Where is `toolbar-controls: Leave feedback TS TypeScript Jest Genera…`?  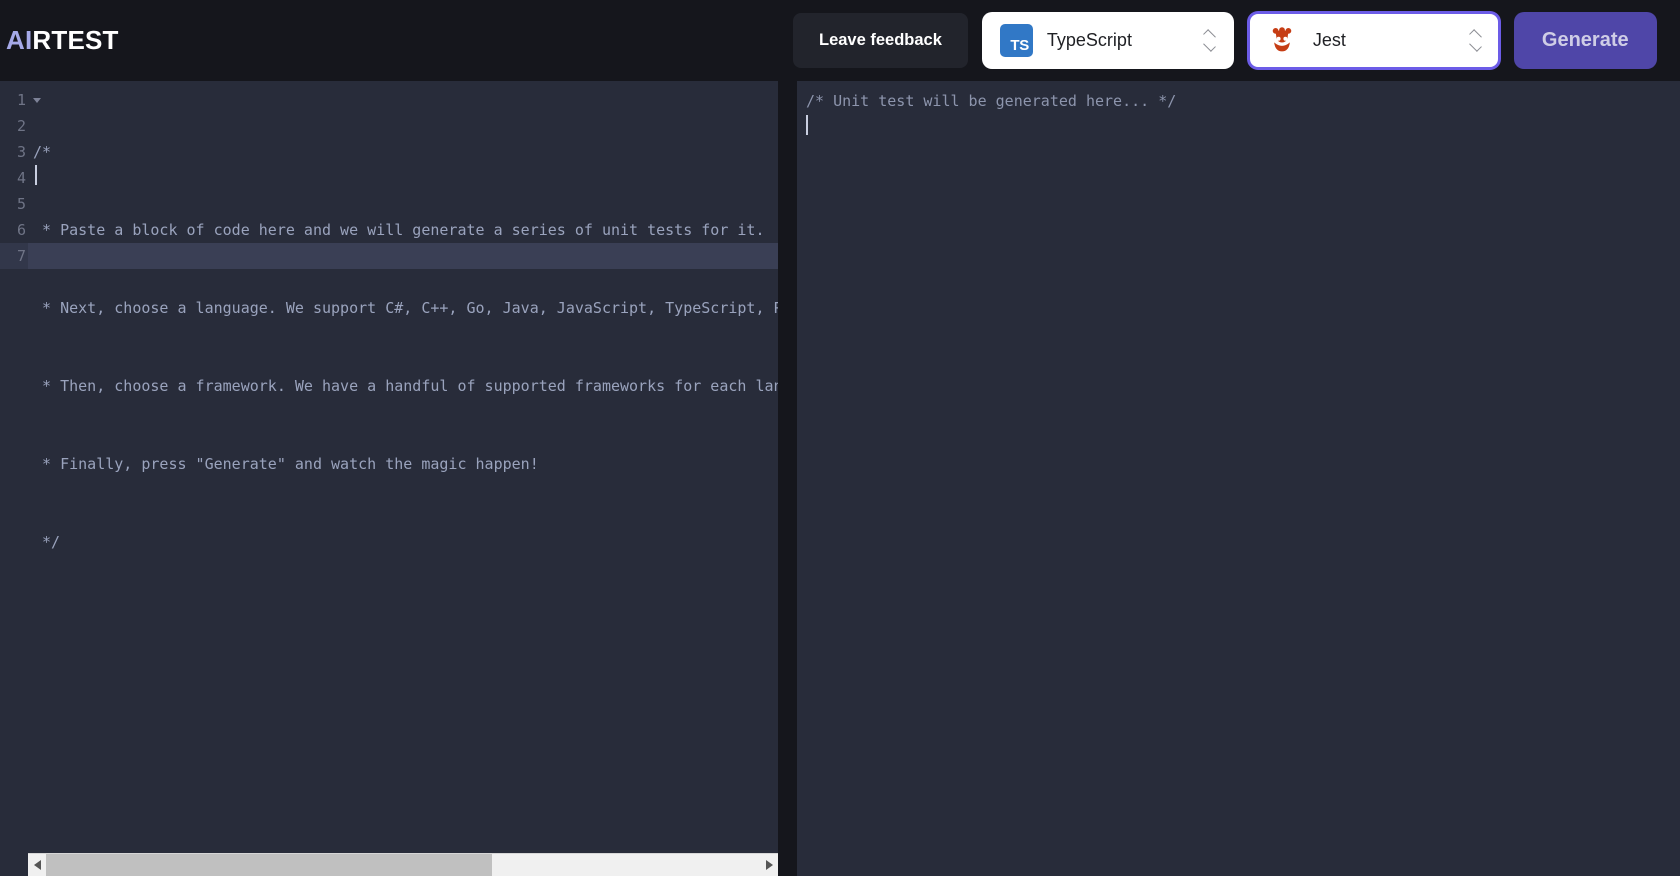
toolbar-controls: Leave feedback TS TypeScript Jest Genera… is located at coordinates (1225, 40).